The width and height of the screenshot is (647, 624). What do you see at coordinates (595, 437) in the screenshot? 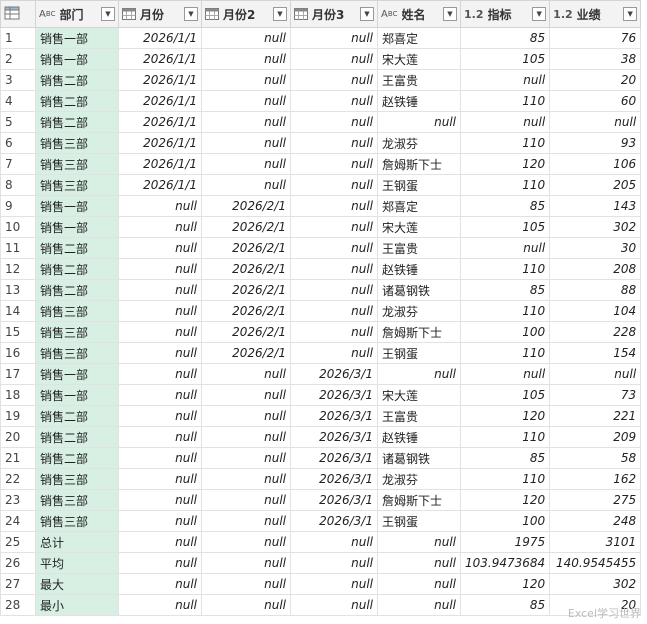
I see `cell-performance: 209` at bounding box center [595, 437].